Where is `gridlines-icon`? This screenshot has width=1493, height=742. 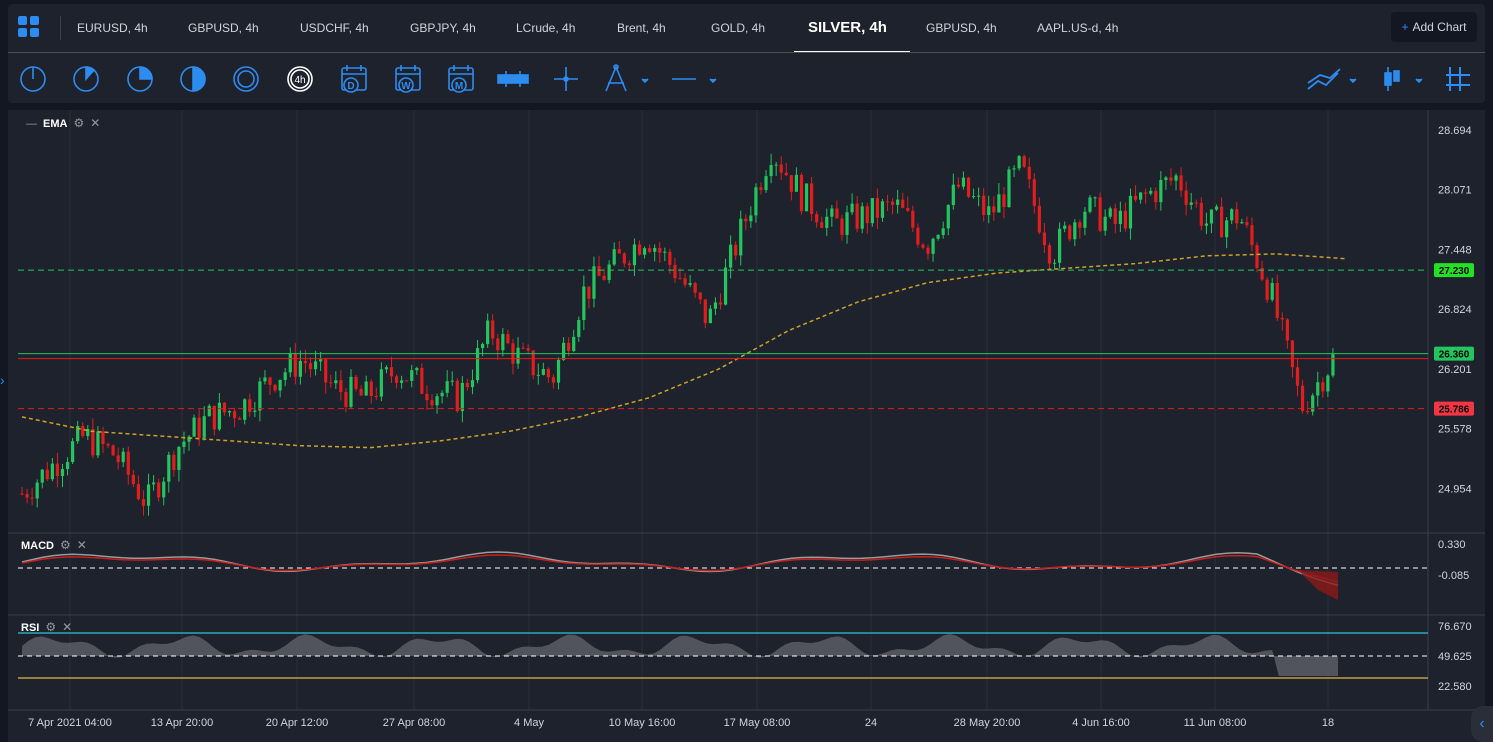
gridlines-icon is located at coordinates (1458, 79).